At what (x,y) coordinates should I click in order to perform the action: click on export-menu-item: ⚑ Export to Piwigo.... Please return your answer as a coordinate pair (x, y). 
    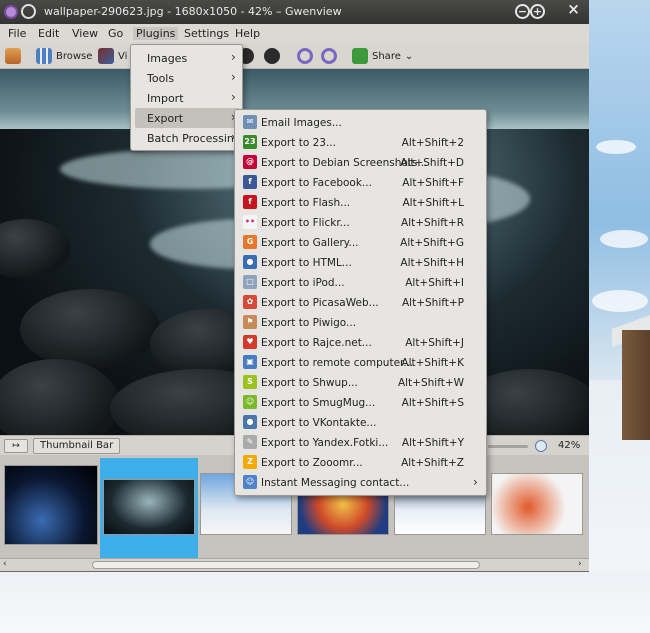
    Looking at the image, I should click on (357, 323).